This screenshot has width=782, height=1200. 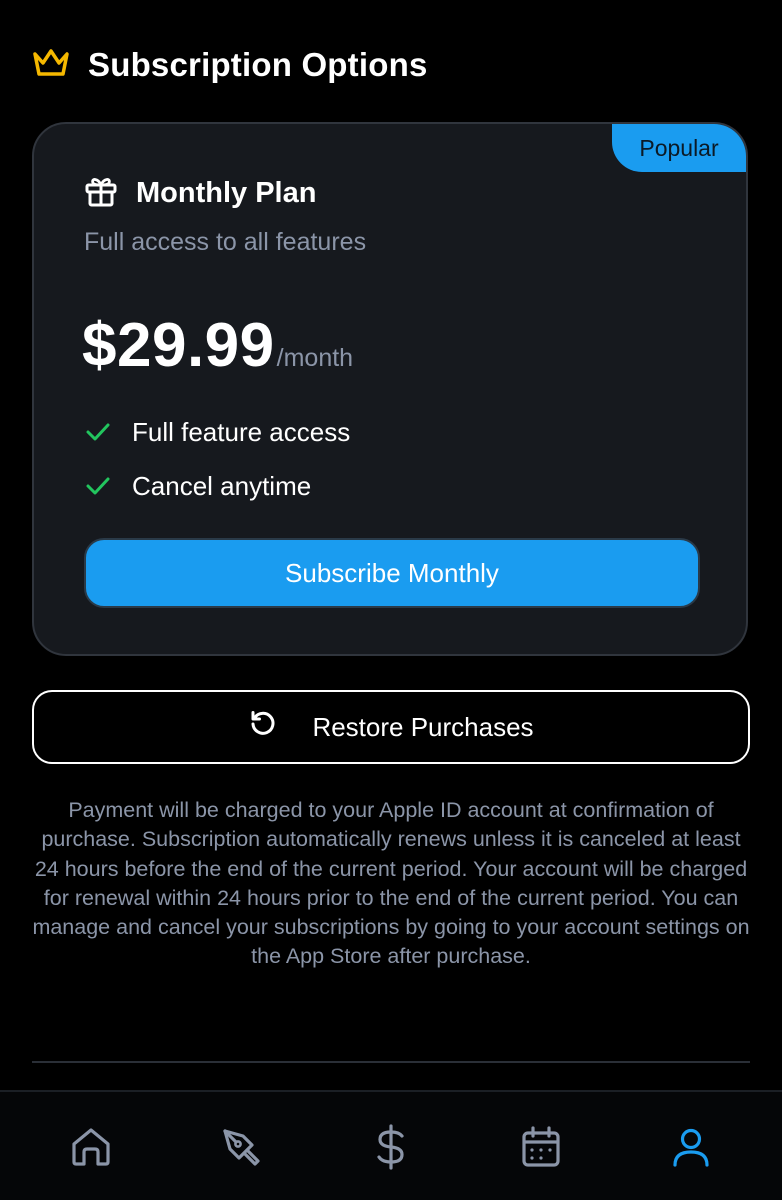 I want to click on crown-icon, so click(x=51, y=65).